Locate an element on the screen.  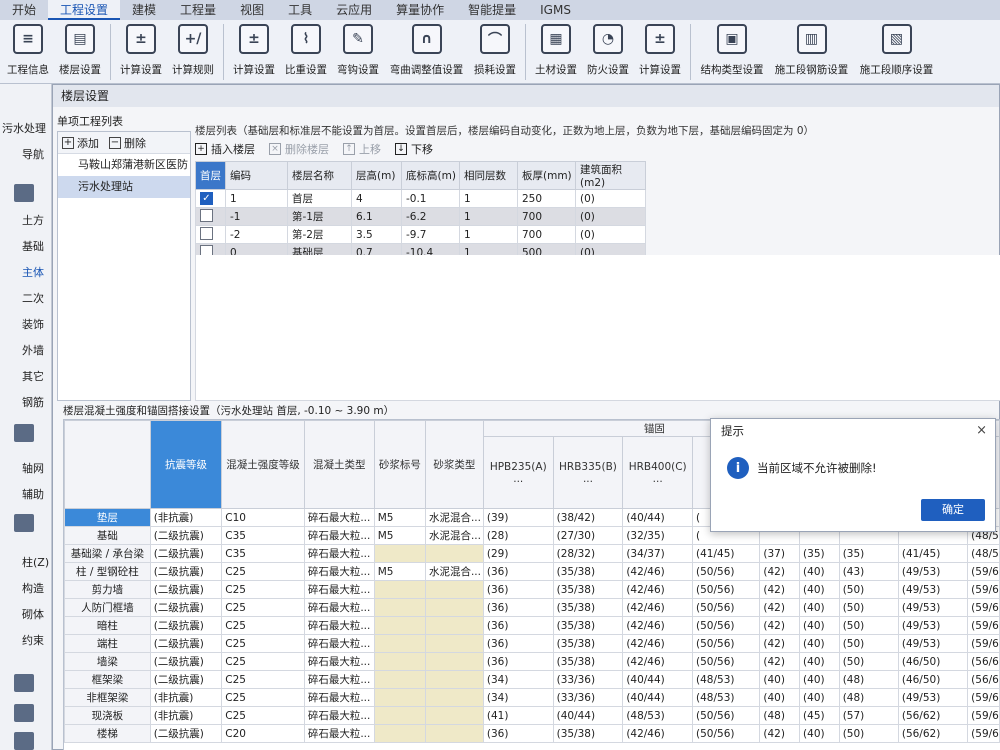
strength-cell-h: (46/50) is located at coordinates (933, 661).